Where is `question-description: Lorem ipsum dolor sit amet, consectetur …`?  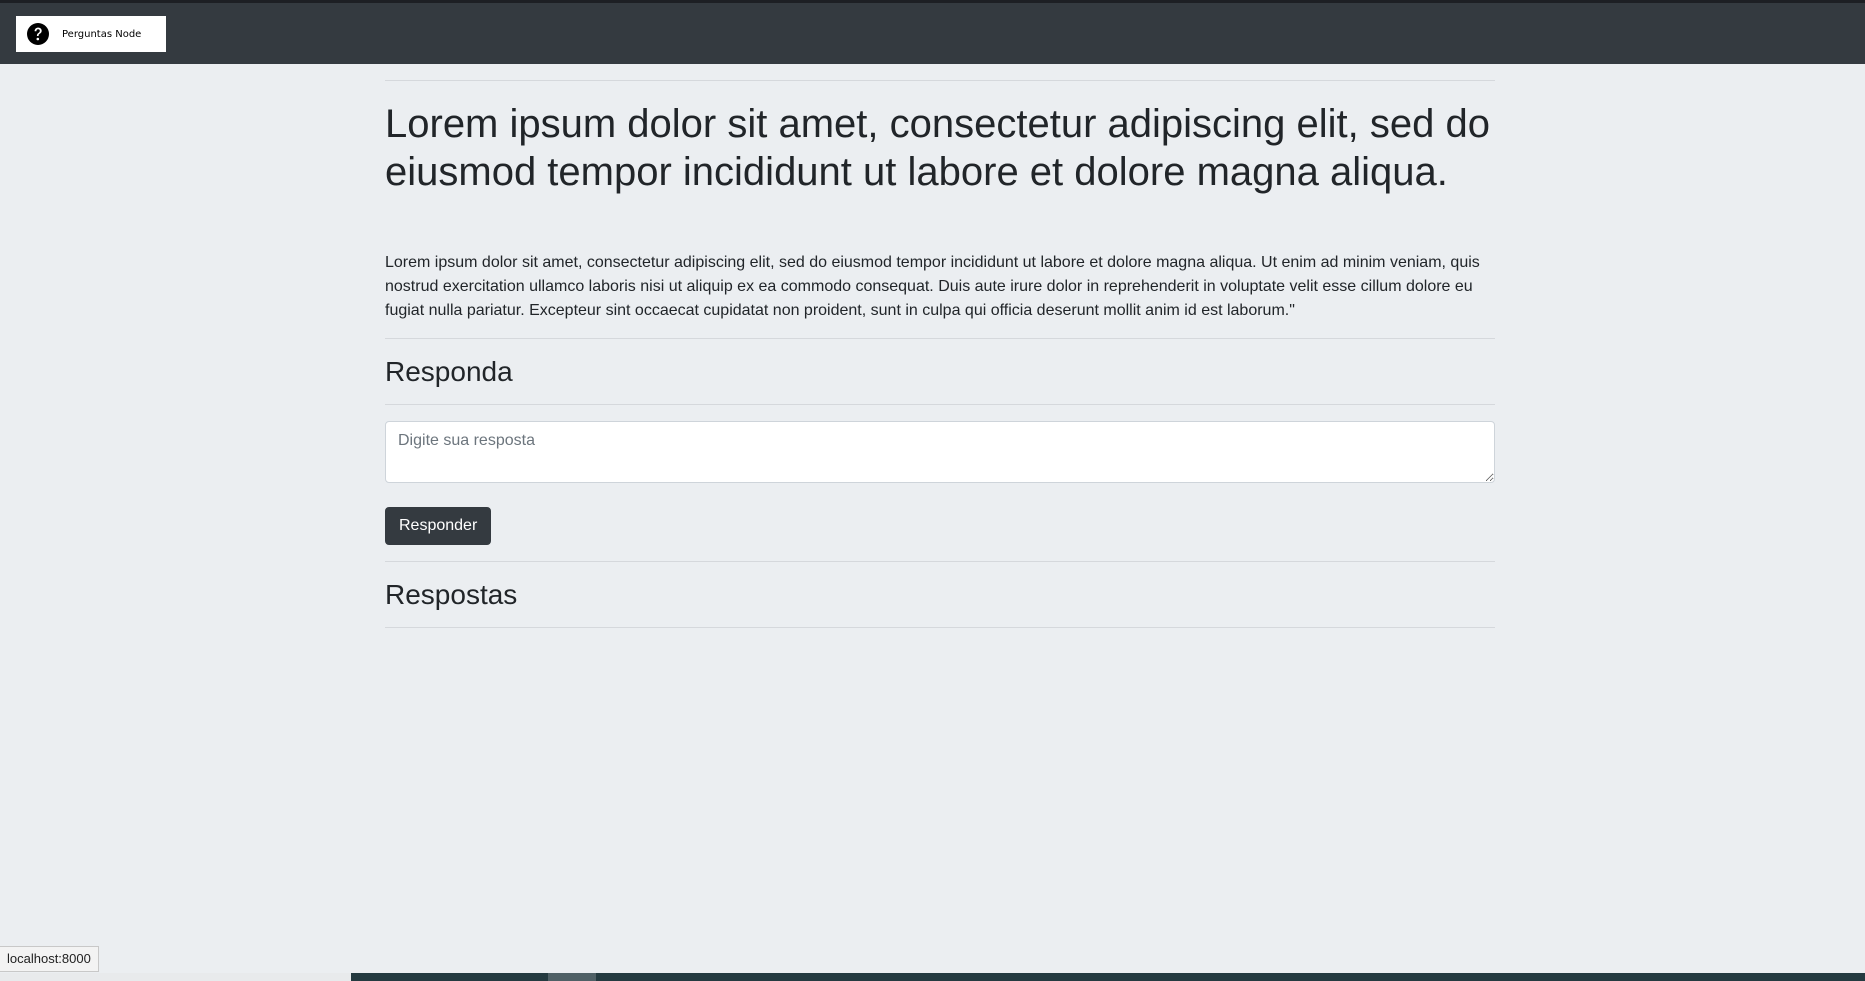
question-description: Lorem ipsum dolor sit amet, consectetur … is located at coordinates (932, 286).